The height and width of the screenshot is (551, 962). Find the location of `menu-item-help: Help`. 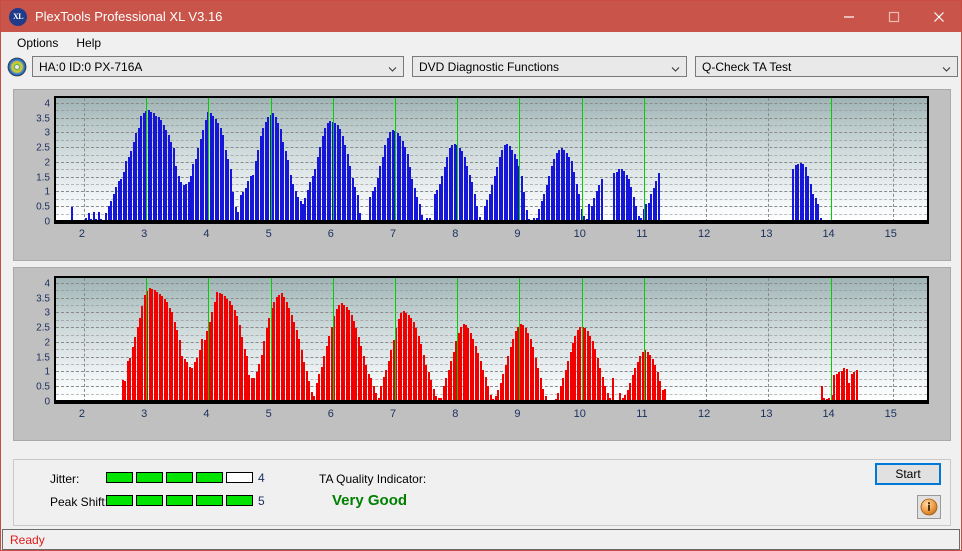

menu-item-help: Help is located at coordinates (88, 43).